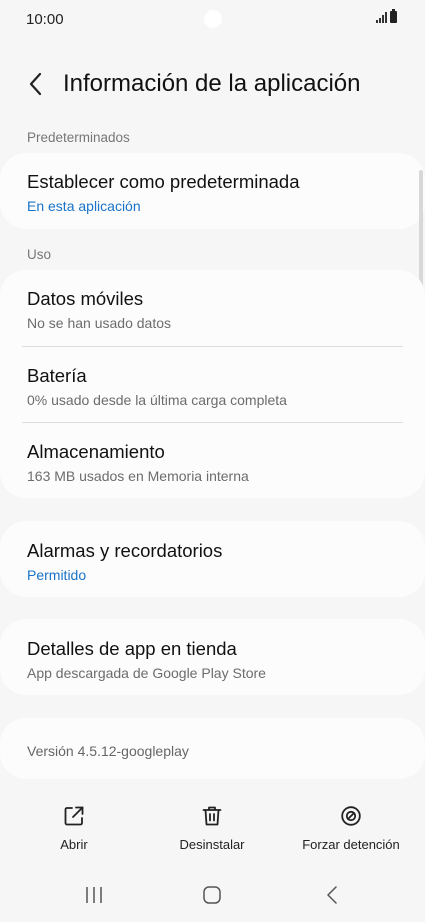  Describe the element at coordinates (212, 828) in the screenshot. I see `uninstall-button: Desinstalar` at that location.